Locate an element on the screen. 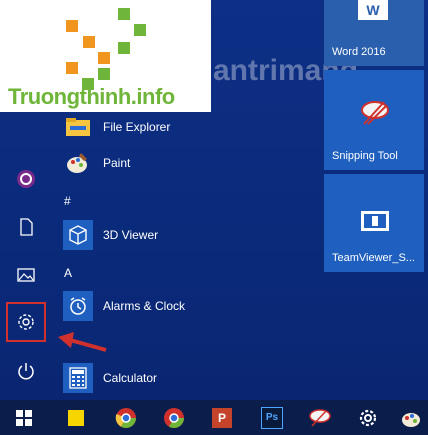 The height and width of the screenshot is (435, 428). chrome-alt-icon is located at coordinates (174, 418).